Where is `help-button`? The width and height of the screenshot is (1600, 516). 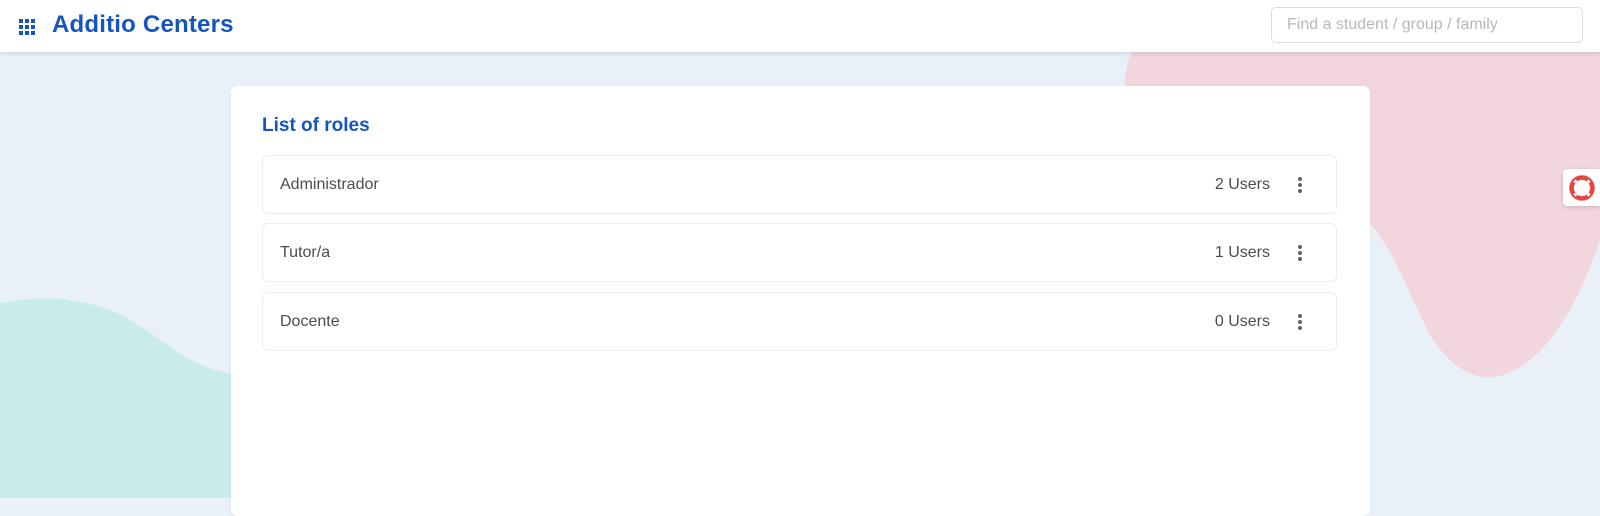 help-button is located at coordinates (1581, 187).